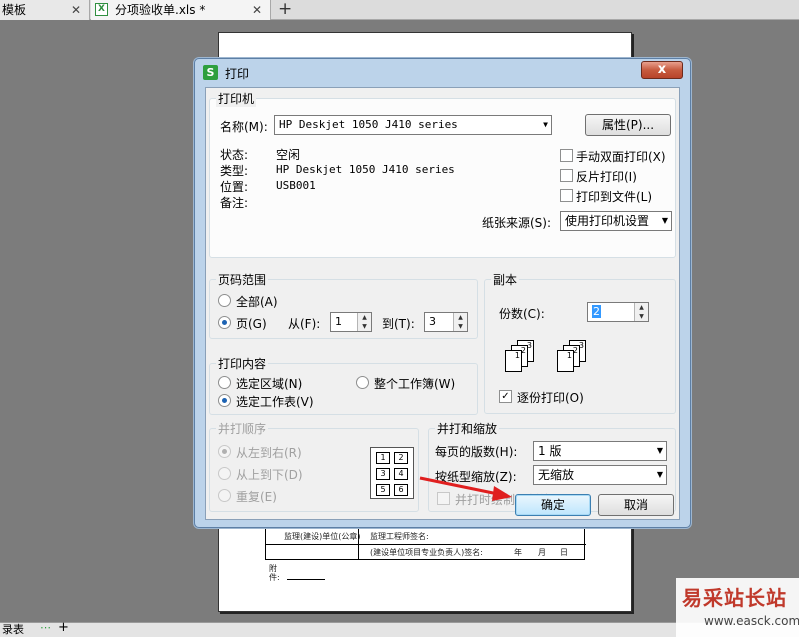 This screenshot has height=637, width=799. I want to click on print-to-file-label: 打印到文件(L), so click(614, 196).